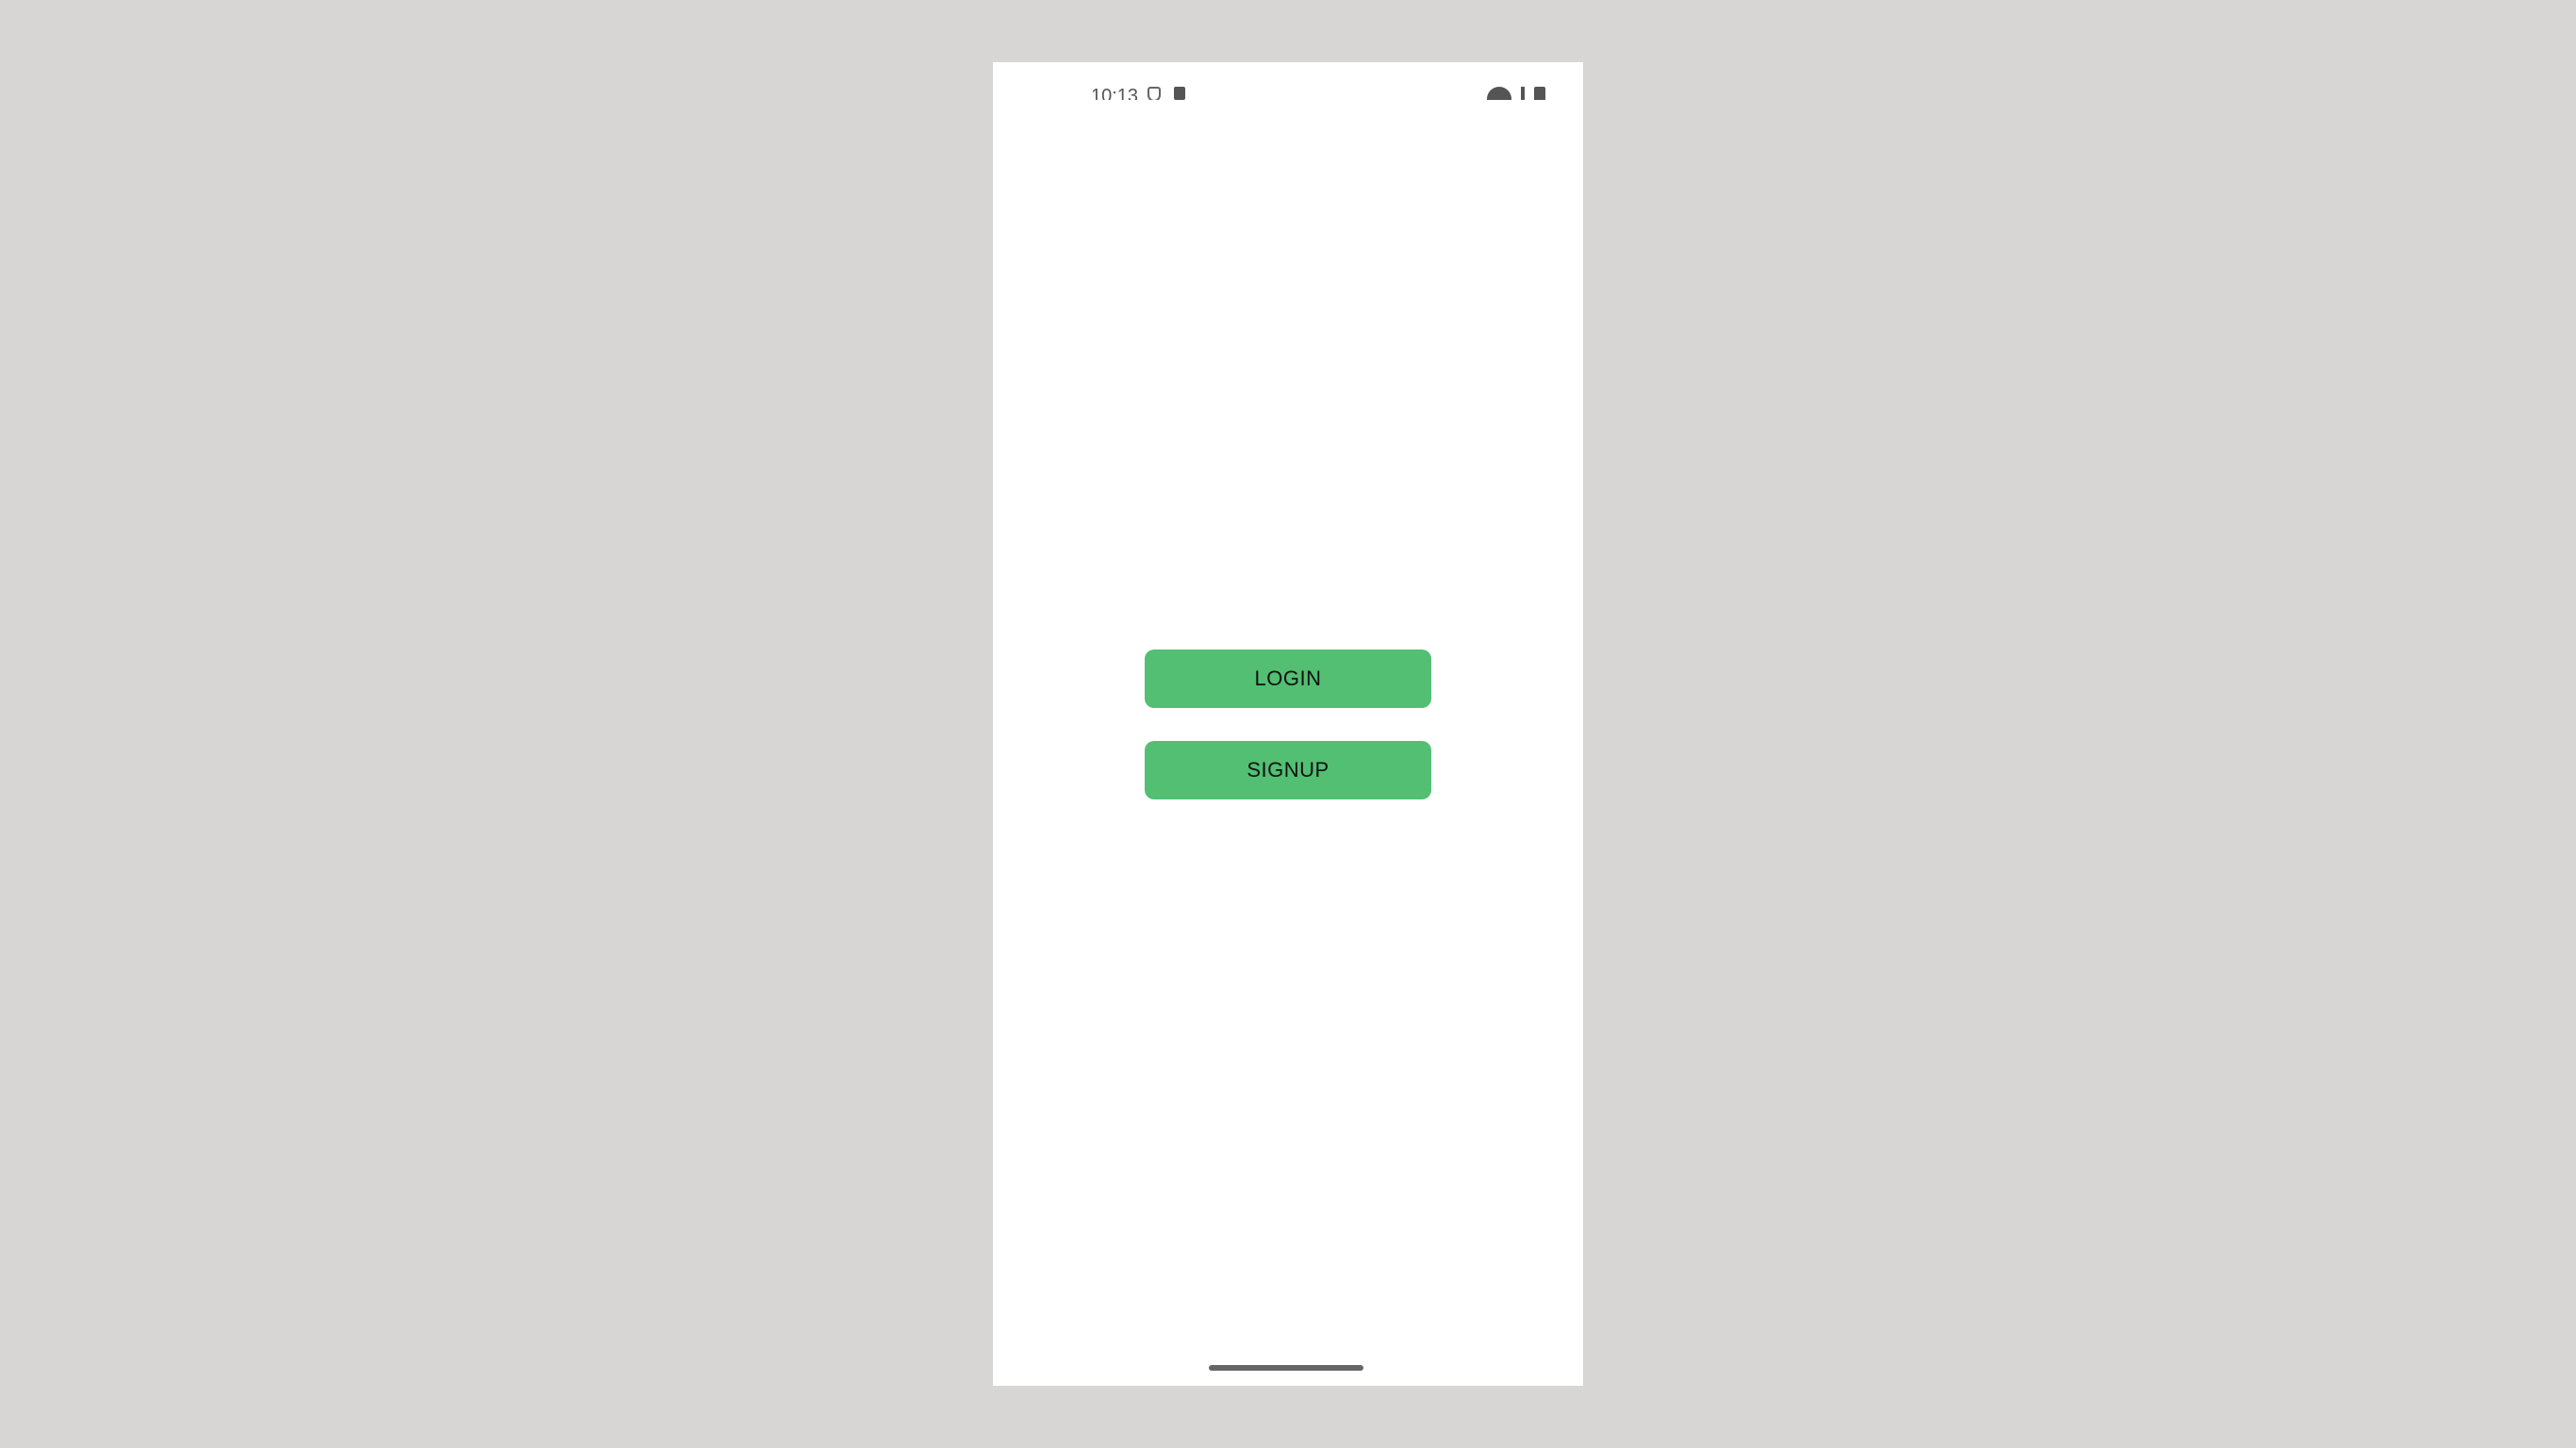 Image resolution: width=2576 pixels, height=1448 pixels. I want to click on battery-icon, so click(1539, 93).